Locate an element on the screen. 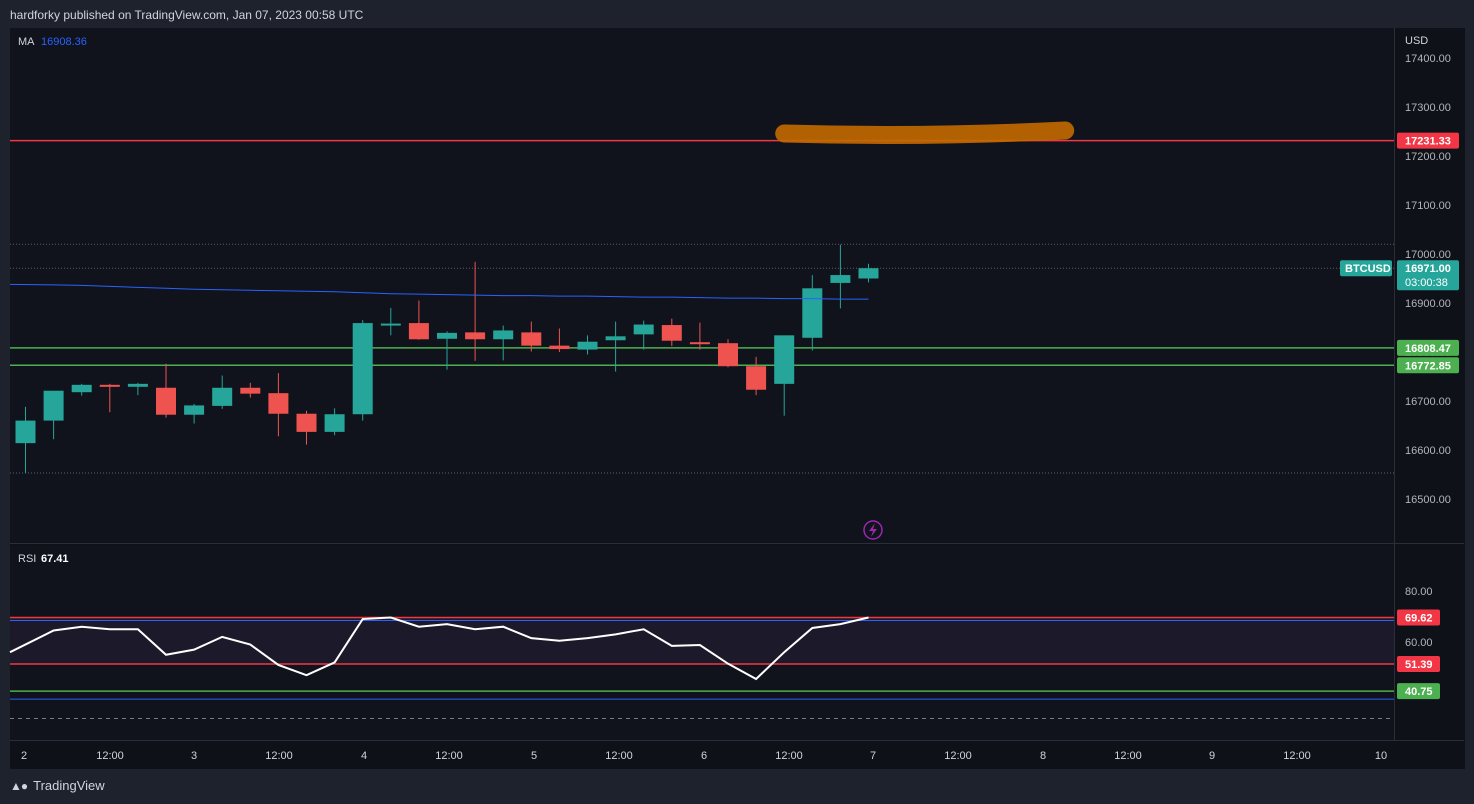 The image size is (1474, 804). rsi-band is located at coordinates (702, 640).